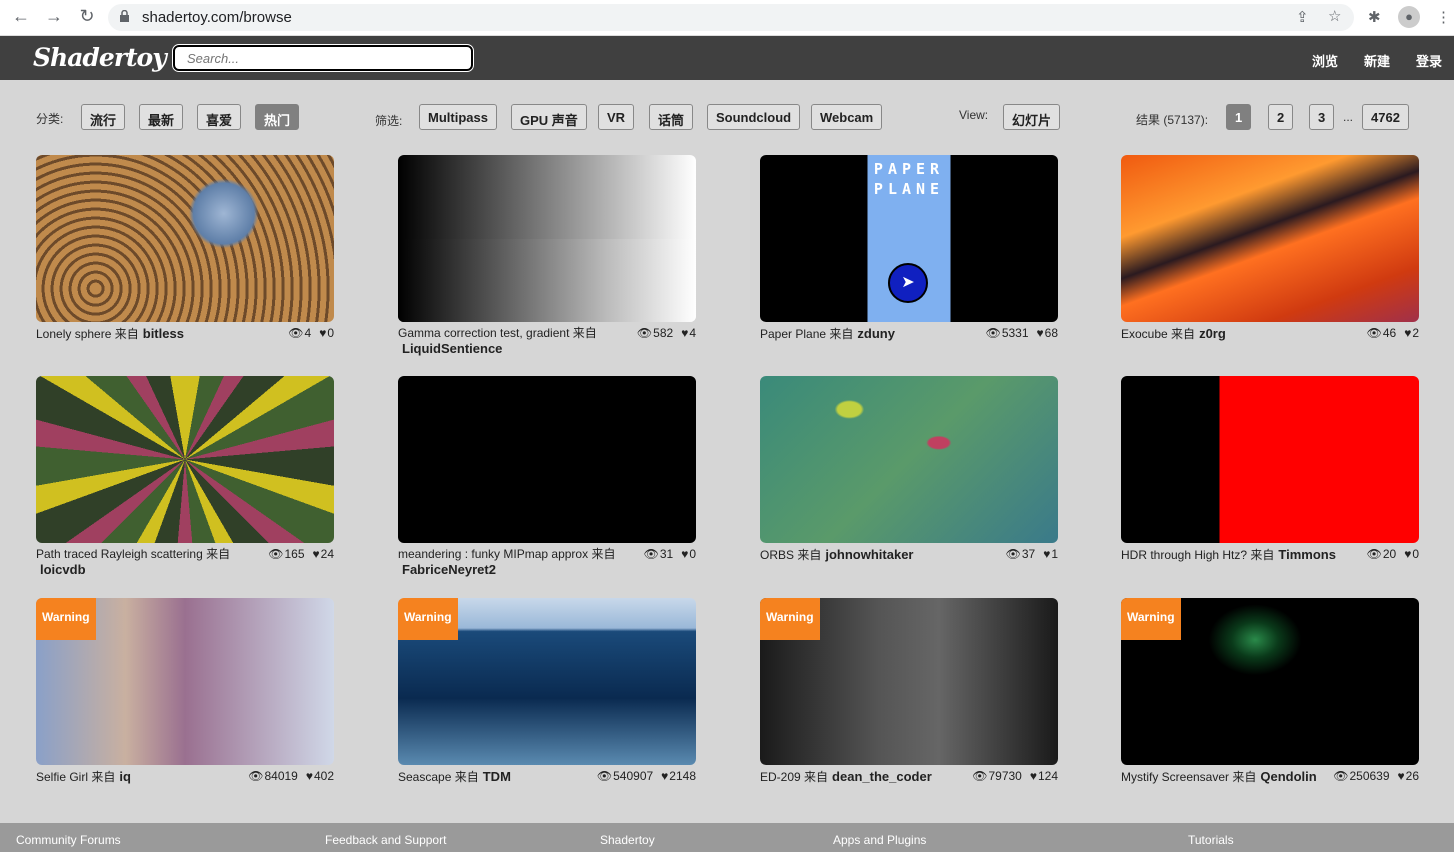  I want to click on shader-author: dean_the_coder, so click(882, 776).